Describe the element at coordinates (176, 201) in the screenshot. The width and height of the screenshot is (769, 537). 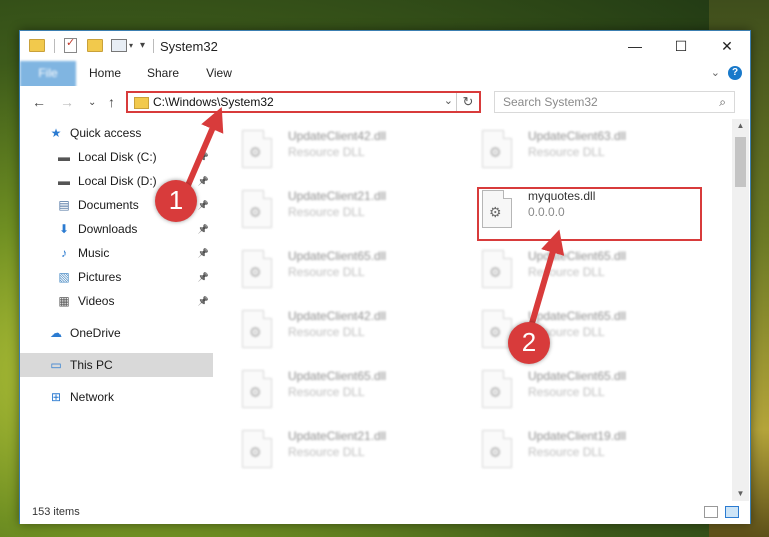
I see `callout-marker-1: 1` at that location.